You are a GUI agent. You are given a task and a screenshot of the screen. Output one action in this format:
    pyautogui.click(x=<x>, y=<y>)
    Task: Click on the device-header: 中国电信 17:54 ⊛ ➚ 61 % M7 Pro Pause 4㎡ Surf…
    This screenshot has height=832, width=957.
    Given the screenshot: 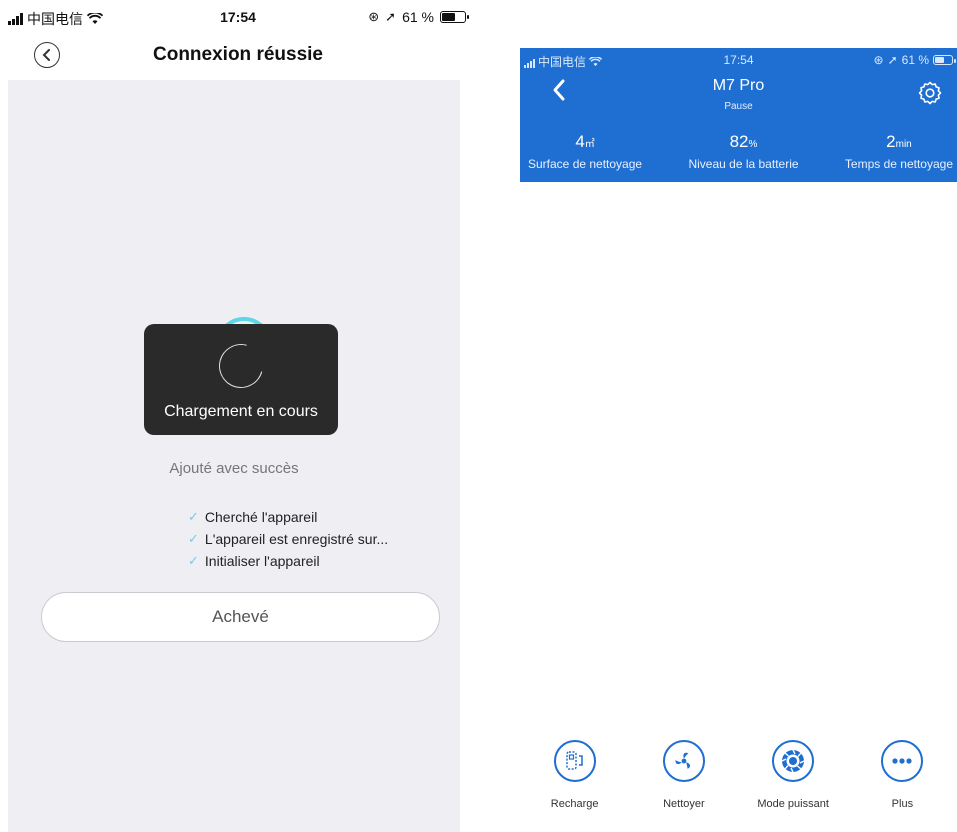 What is the action you would take?
    pyautogui.click(x=738, y=115)
    